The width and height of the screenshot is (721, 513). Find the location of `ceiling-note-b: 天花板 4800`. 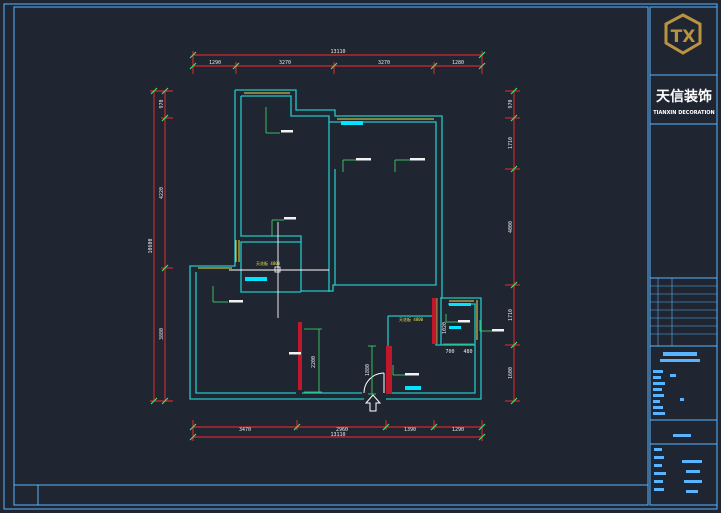

ceiling-note-b: 天花板 4800 is located at coordinates (411, 319).